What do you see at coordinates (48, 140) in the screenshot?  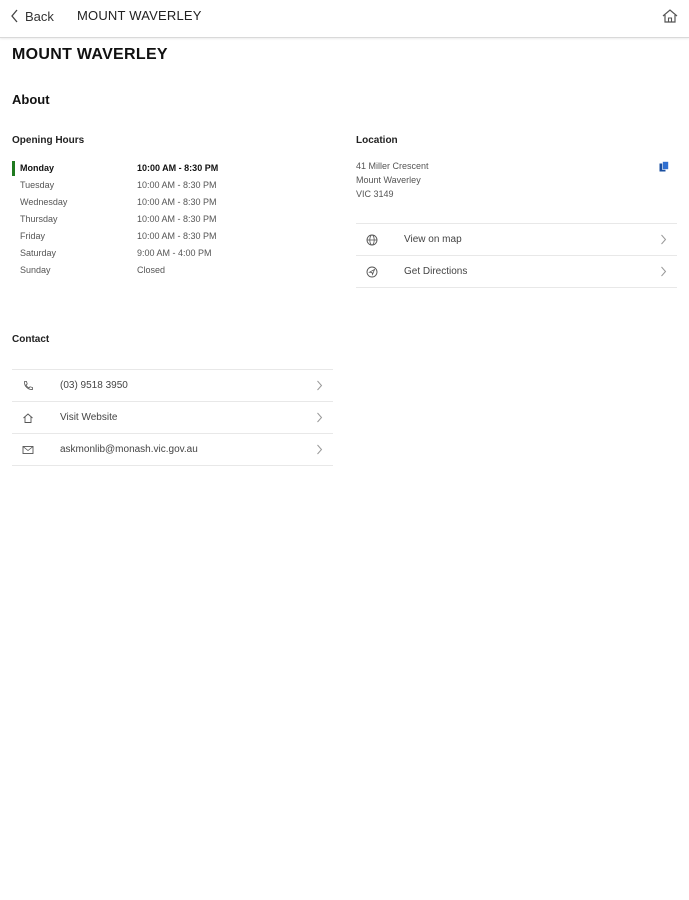 I see `opening-hours-heading: Opening Hours` at bounding box center [48, 140].